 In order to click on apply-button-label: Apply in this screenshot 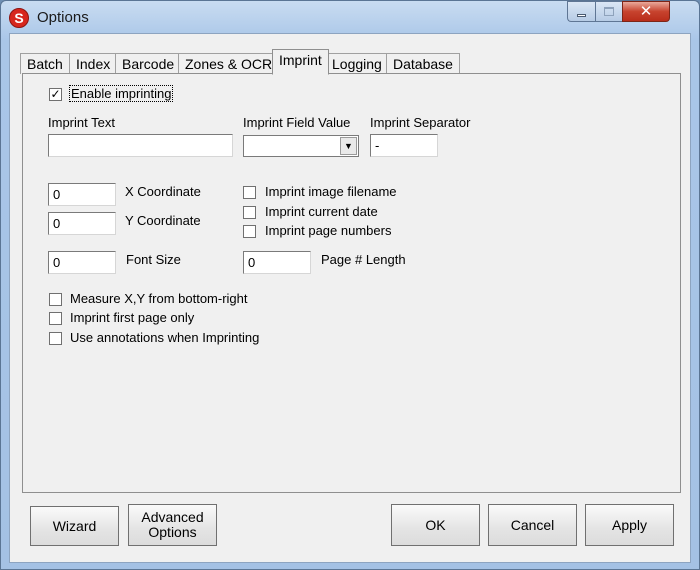, I will do `click(629, 524)`.